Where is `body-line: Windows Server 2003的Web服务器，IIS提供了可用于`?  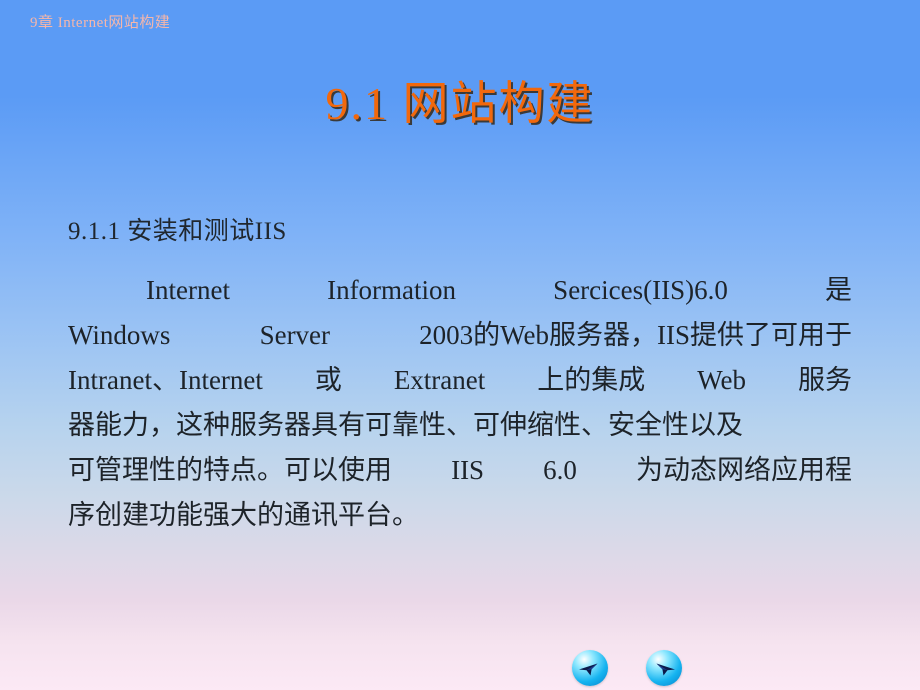
body-line: Windows Server 2003的Web服务器，IIS提供了可用于 is located at coordinates (460, 335).